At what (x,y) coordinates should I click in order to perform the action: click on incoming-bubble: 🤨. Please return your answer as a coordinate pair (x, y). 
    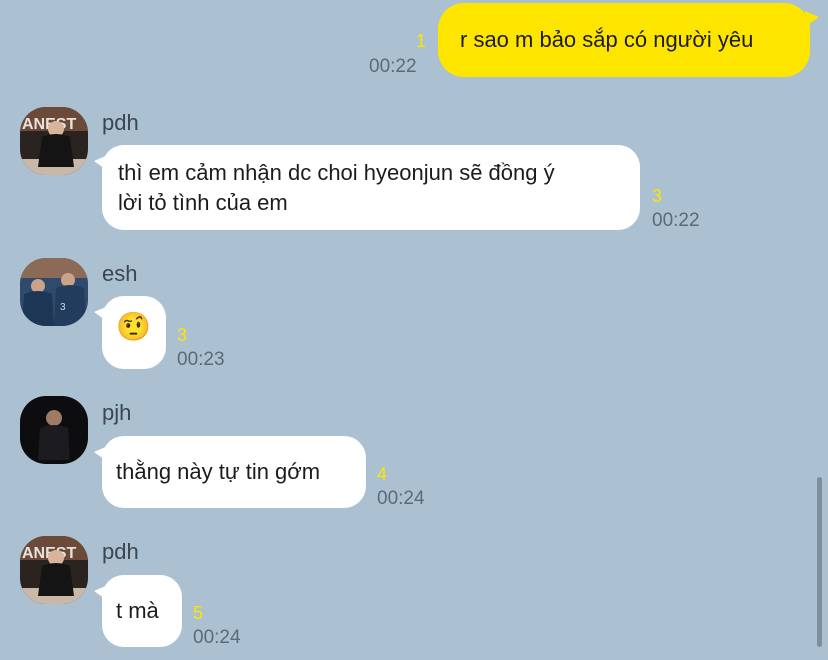
    Looking at the image, I should click on (130, 332).